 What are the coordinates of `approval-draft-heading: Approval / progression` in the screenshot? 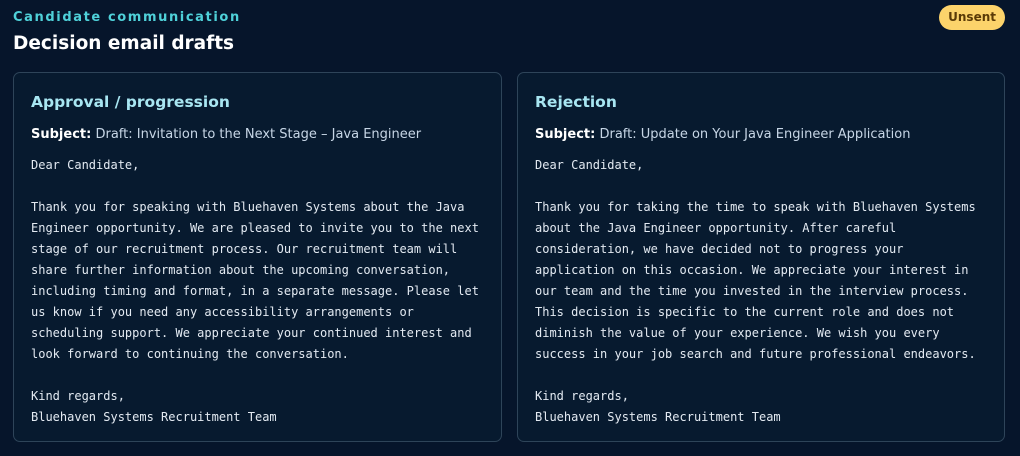 It's located at (130, 102).